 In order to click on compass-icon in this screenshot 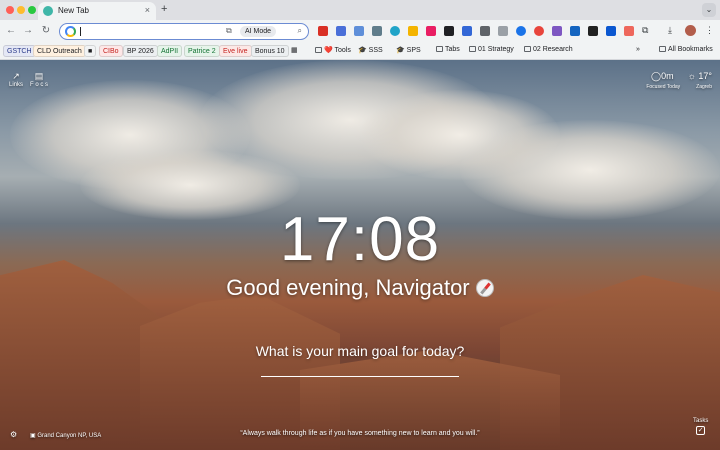, I will do `click(484, 288)`.